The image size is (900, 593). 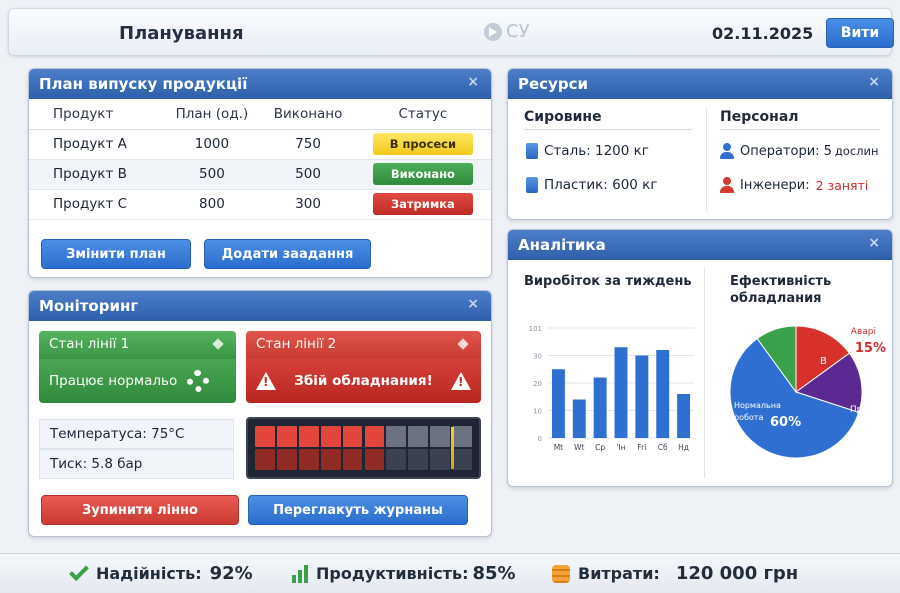 I want to click on operators-label: Оператори:, so click(x=780, y=151).